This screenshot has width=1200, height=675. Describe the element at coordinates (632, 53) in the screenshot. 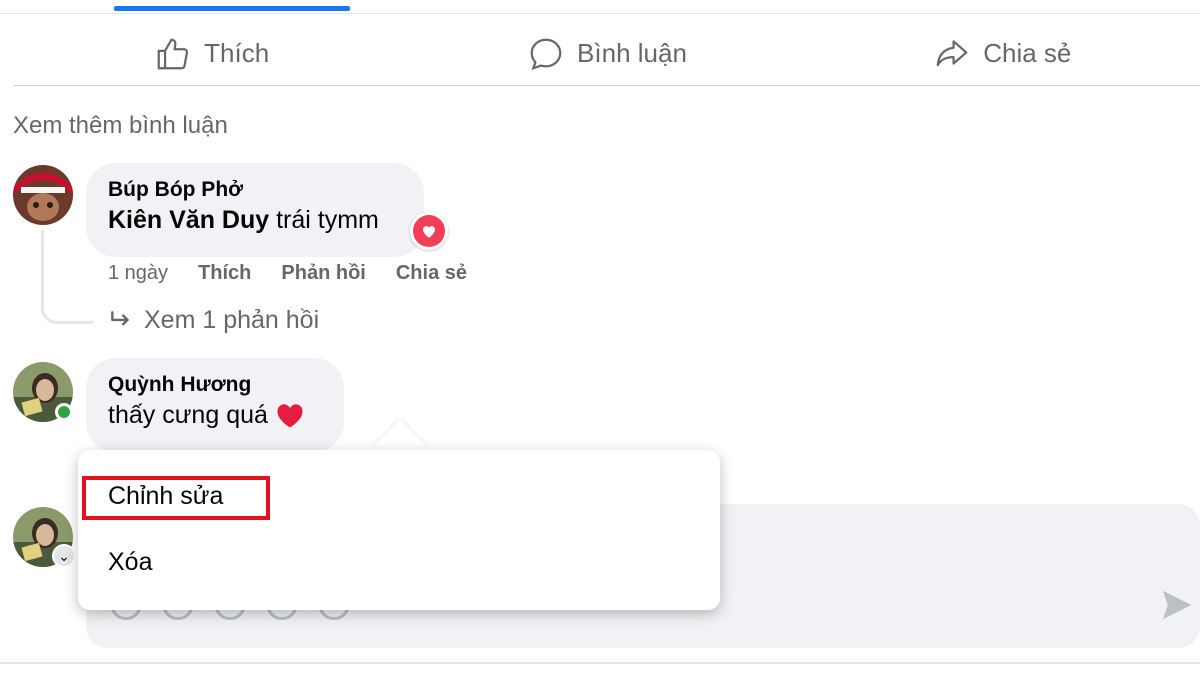

I see `comment-label: Bình luận` at that location.